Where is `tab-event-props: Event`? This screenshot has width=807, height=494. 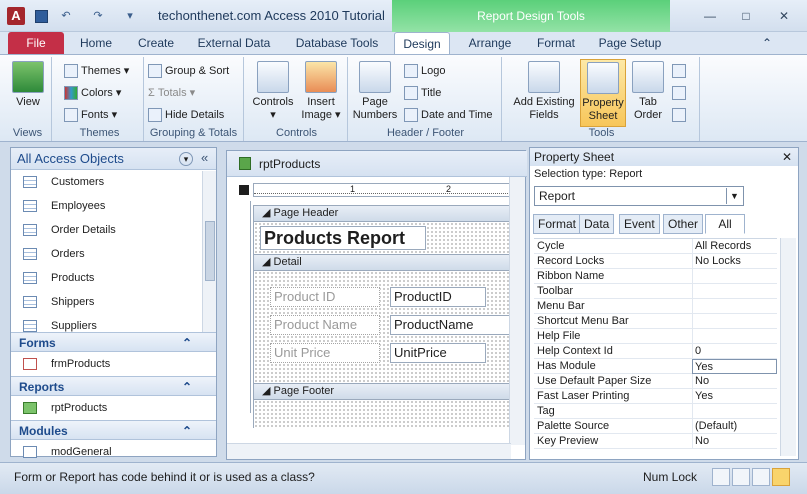 tab-event-props: Event is located at coordinates (639, 224).